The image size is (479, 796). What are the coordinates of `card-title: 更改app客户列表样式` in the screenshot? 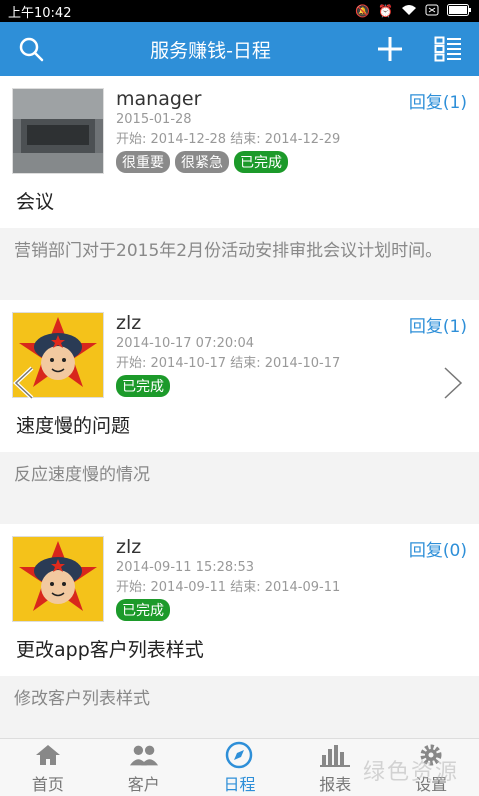 It's located at (110, 650).